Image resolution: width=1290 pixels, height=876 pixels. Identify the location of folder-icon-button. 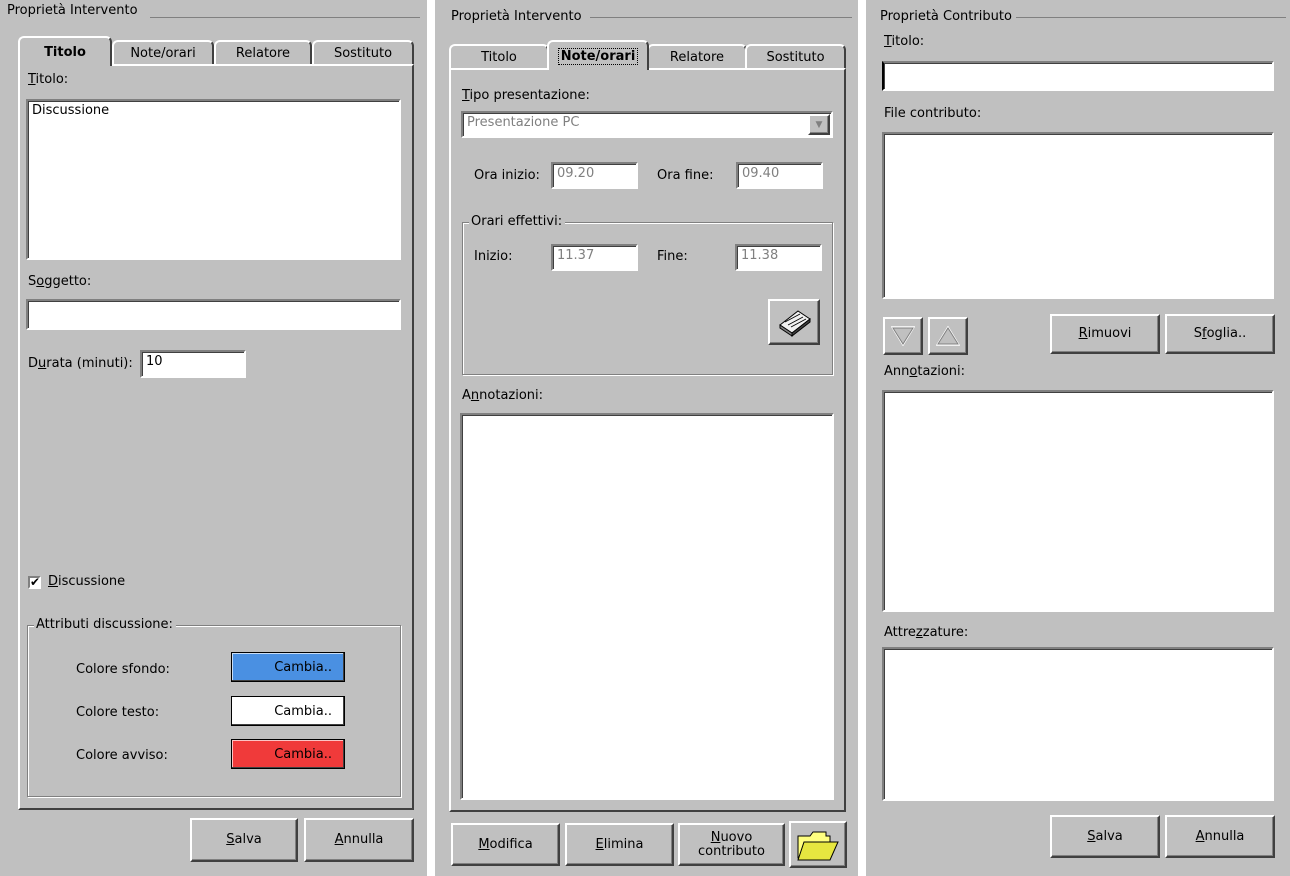
(818, 844).